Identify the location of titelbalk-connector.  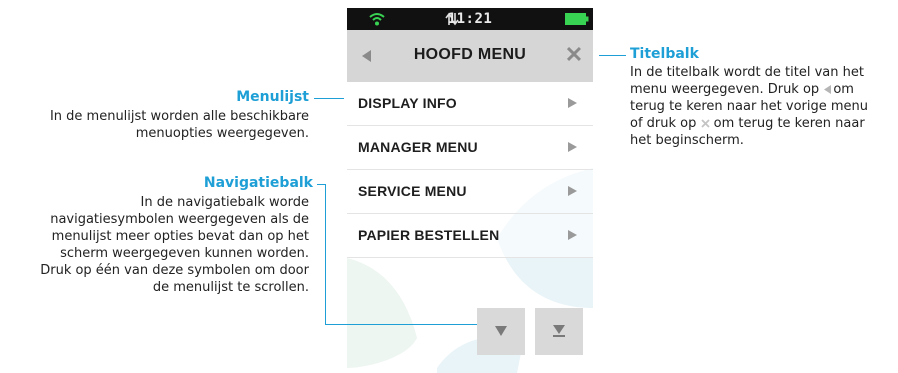
(612, 55).